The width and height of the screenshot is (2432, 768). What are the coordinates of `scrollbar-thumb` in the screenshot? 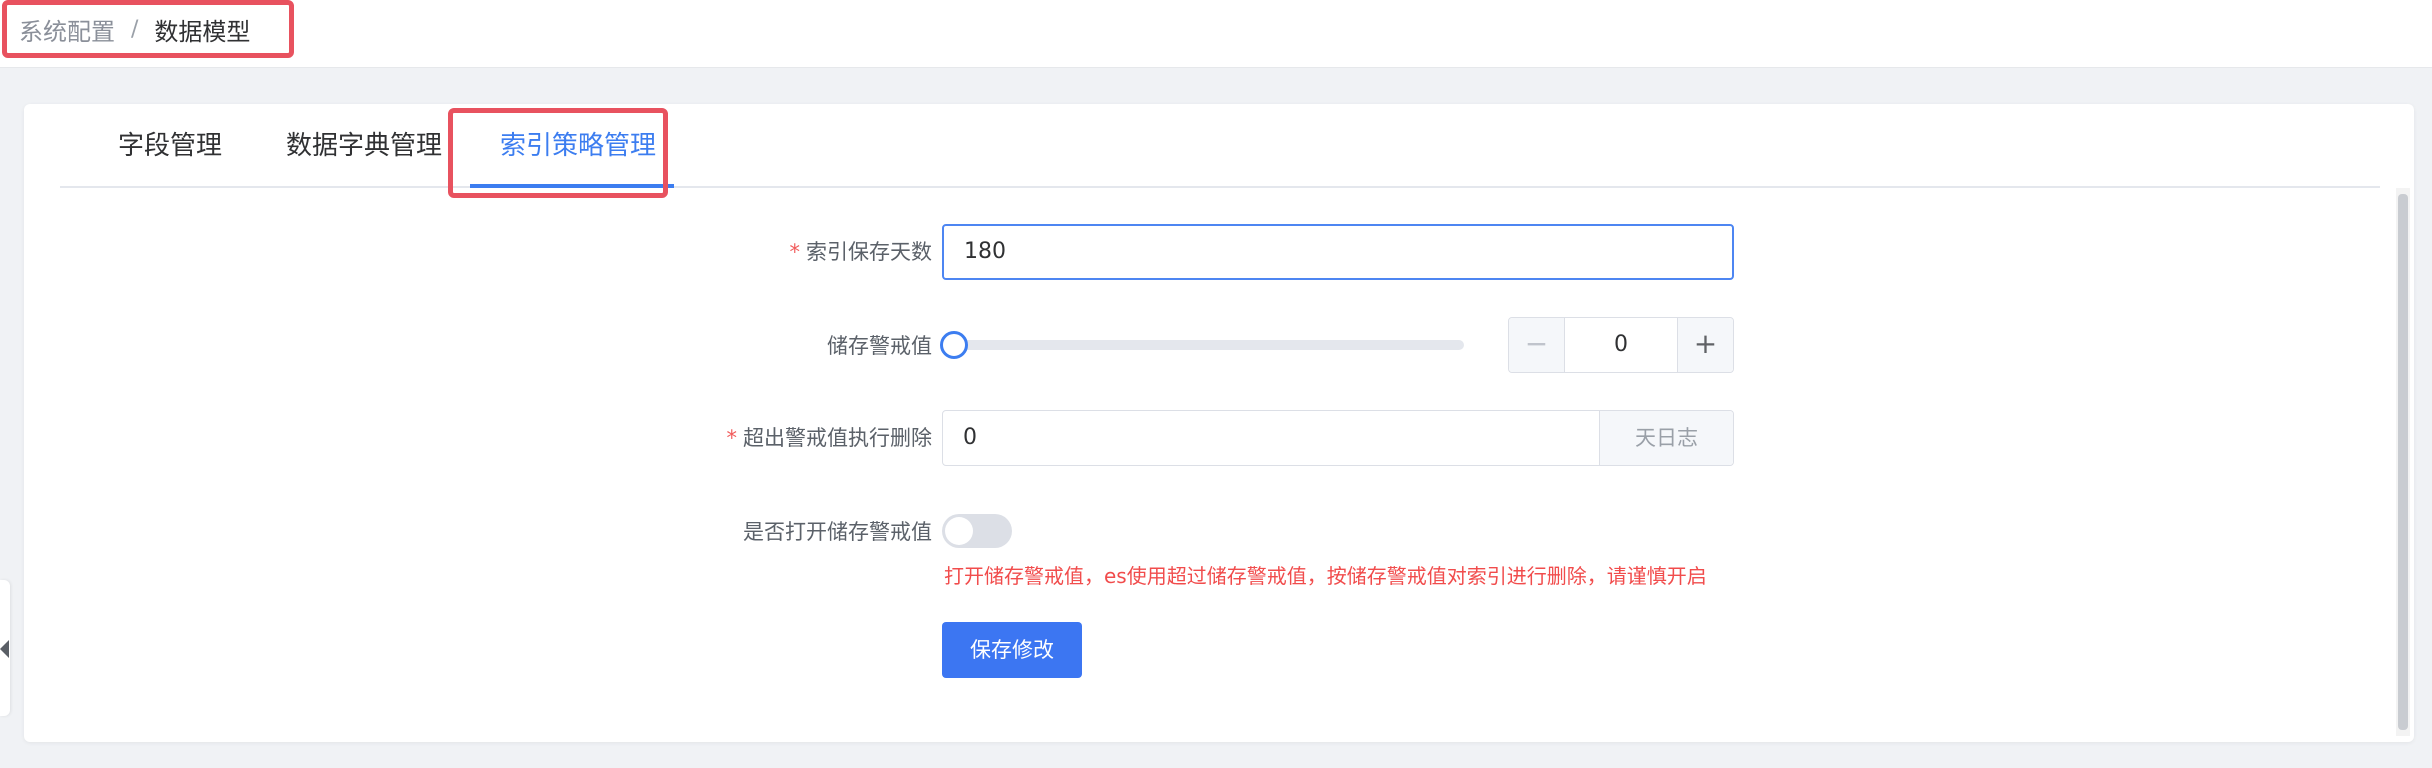 It's located at (2403, 462).